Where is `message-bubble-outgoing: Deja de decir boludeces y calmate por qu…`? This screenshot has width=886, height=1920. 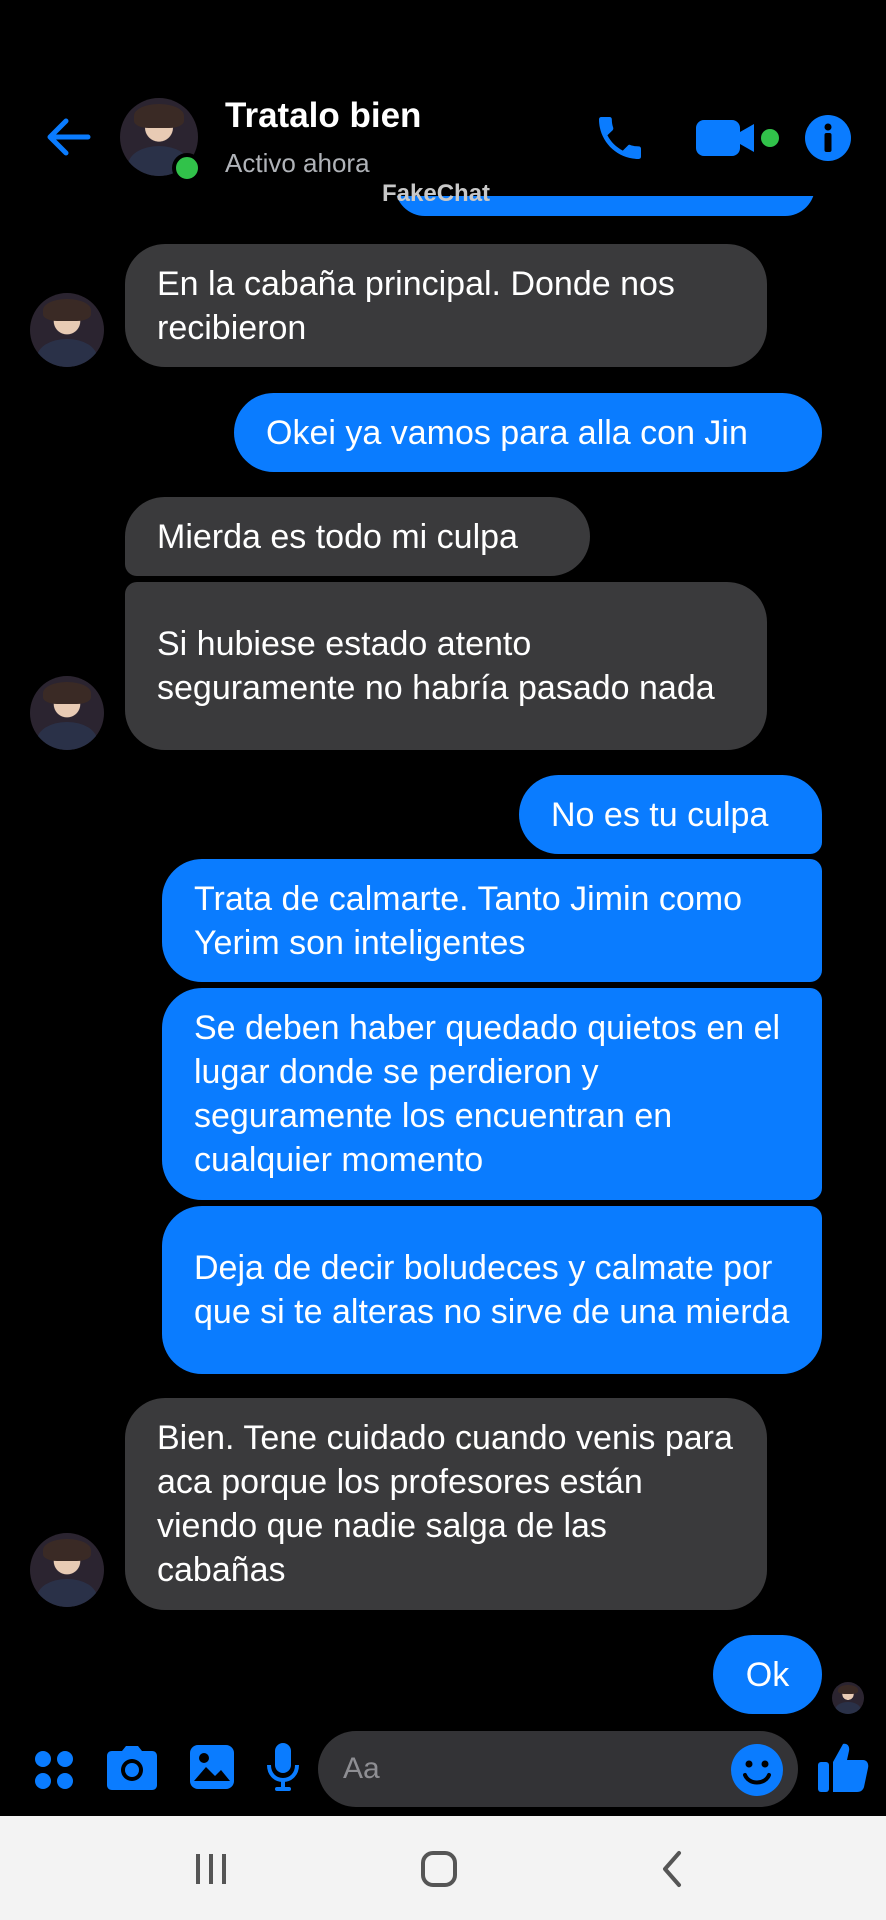
message-bubble-outgoing: Deja de decir boludeces y calmate por qu… is located at coordinates (492, 1290).